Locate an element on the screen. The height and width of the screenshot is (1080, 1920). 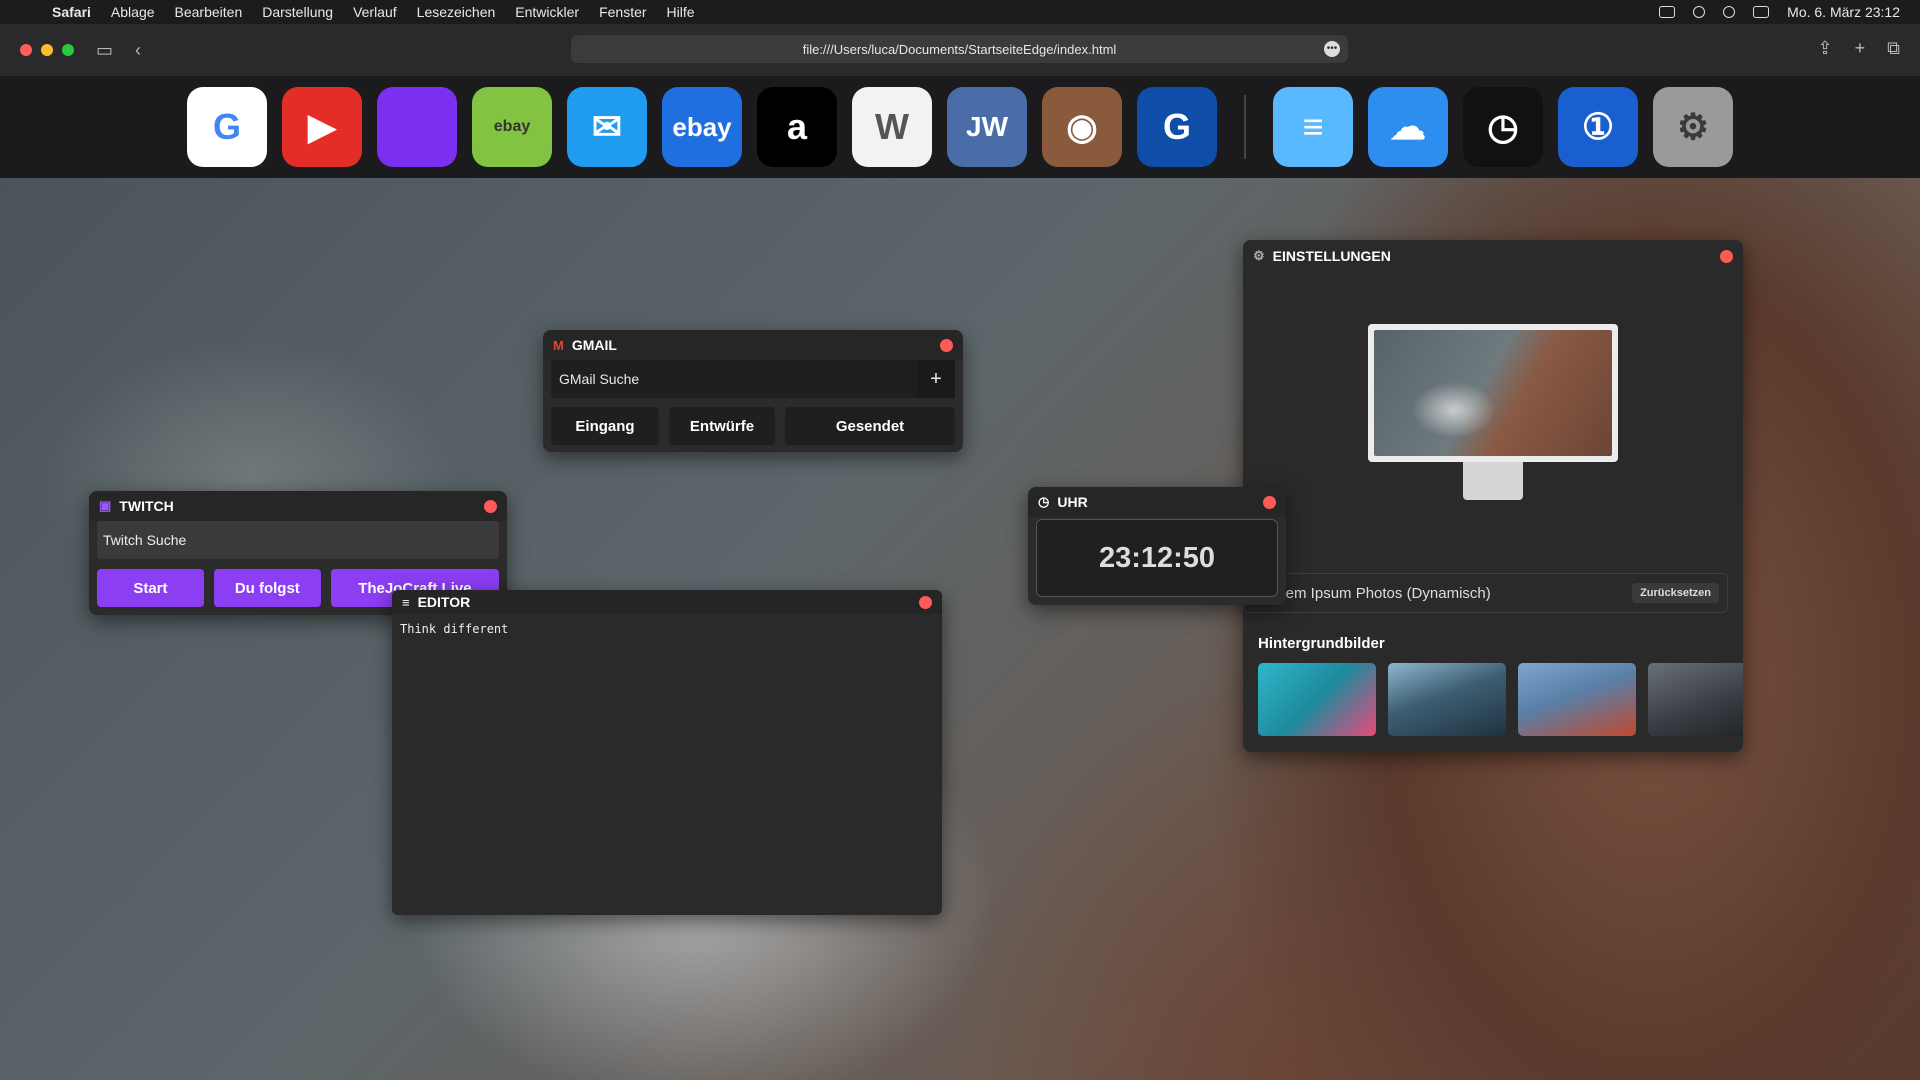
gmail-header: M GMAIL is located at coordinates (753, 345).